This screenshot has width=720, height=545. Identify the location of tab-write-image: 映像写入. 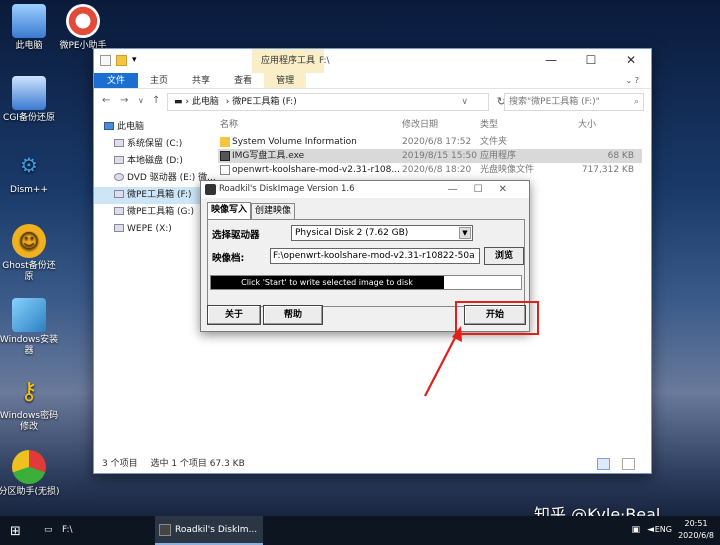
(229, 211).